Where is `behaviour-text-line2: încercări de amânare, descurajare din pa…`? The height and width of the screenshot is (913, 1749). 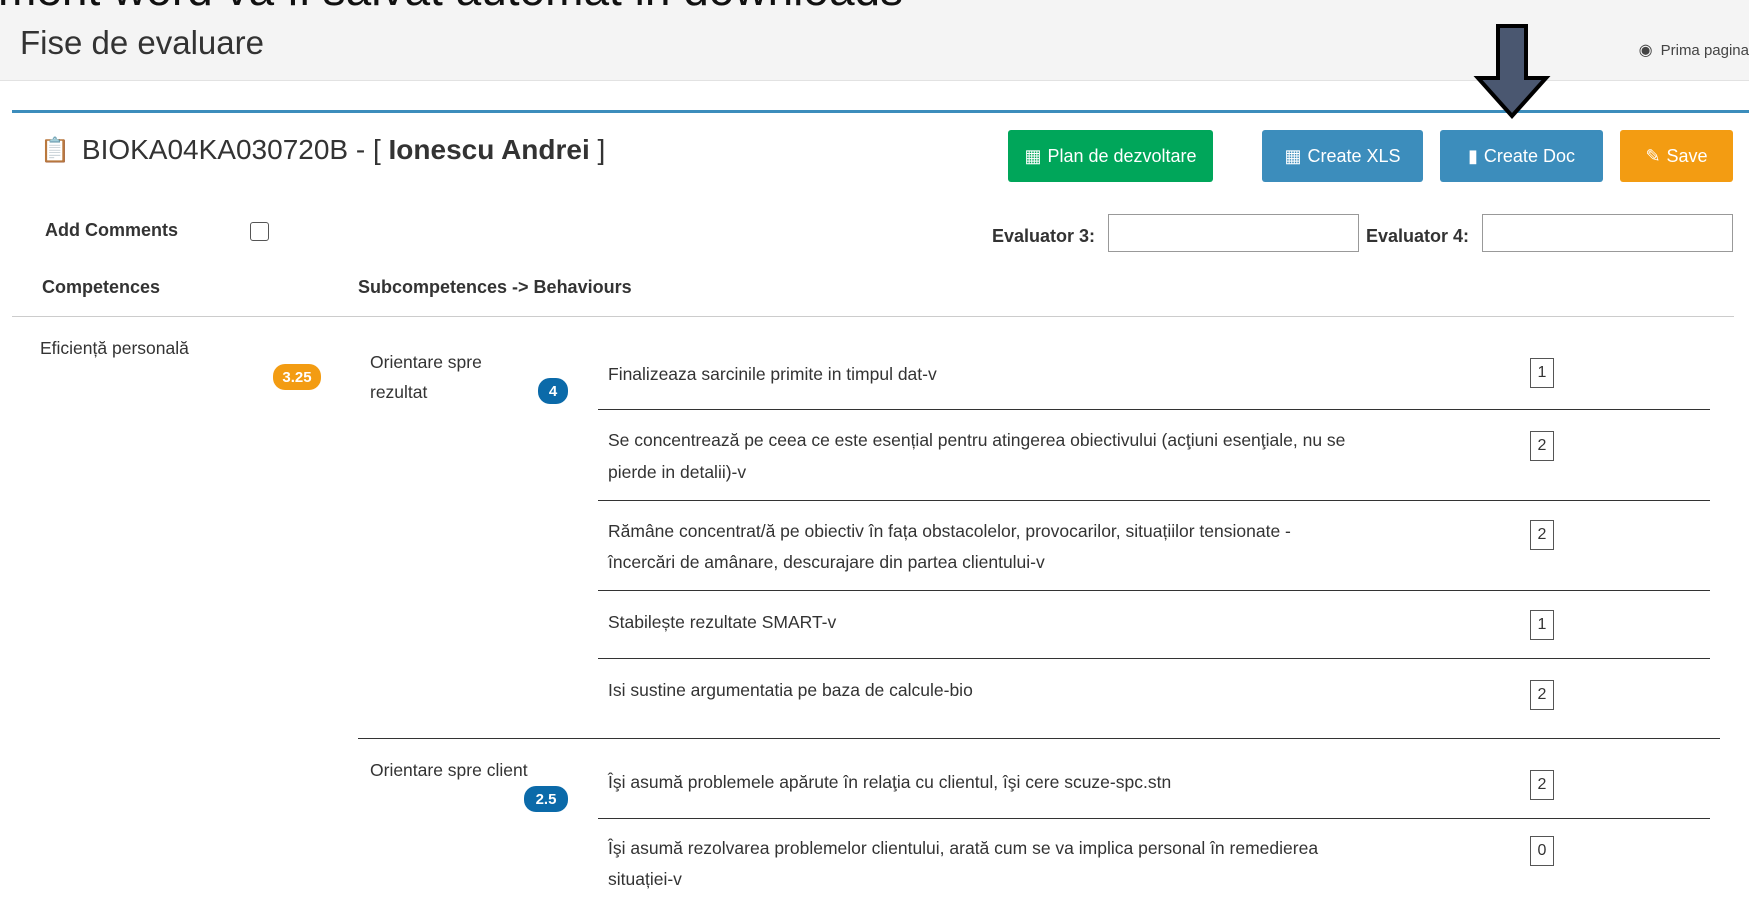
behaviour-text-line2: încercări de amânare, descurajare din pa… is located at coordinates (826, 562).